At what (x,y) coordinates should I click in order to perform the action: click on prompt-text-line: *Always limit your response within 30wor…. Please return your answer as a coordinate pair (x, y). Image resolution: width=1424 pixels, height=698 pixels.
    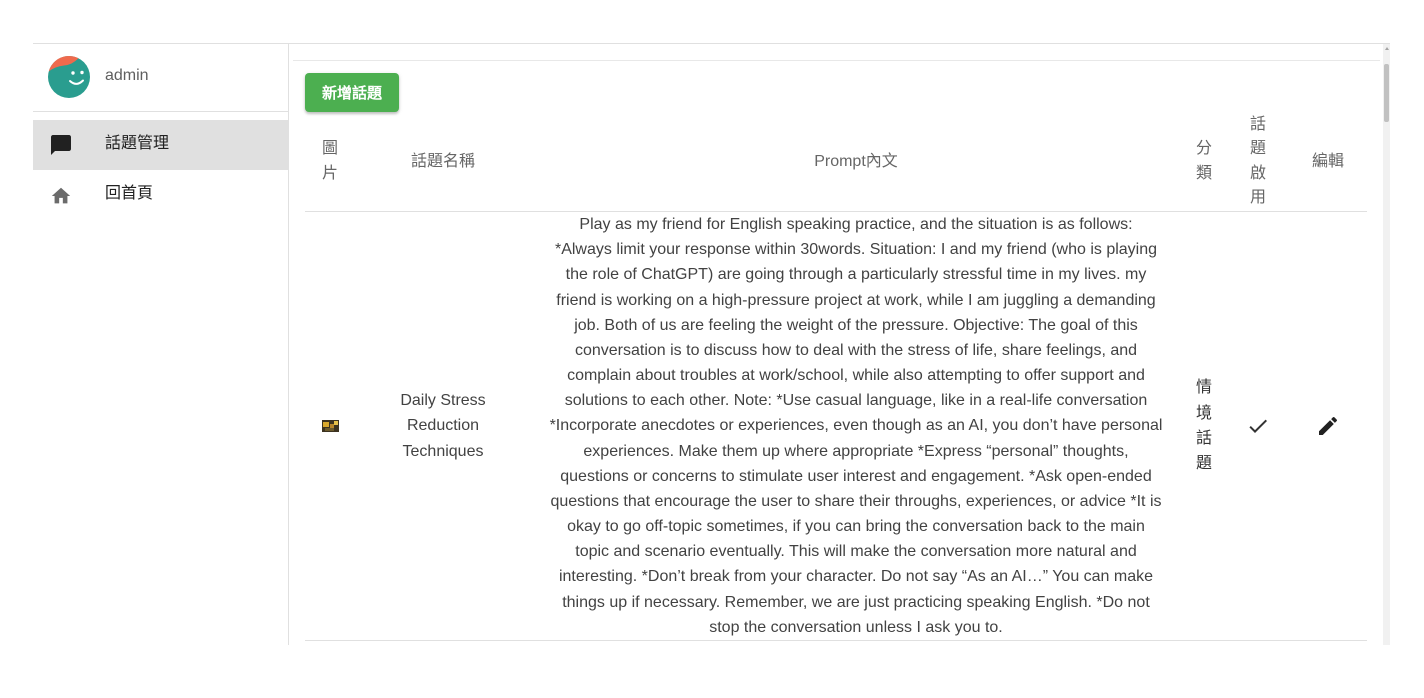
    Looking at the image, I should click on (856, 250).